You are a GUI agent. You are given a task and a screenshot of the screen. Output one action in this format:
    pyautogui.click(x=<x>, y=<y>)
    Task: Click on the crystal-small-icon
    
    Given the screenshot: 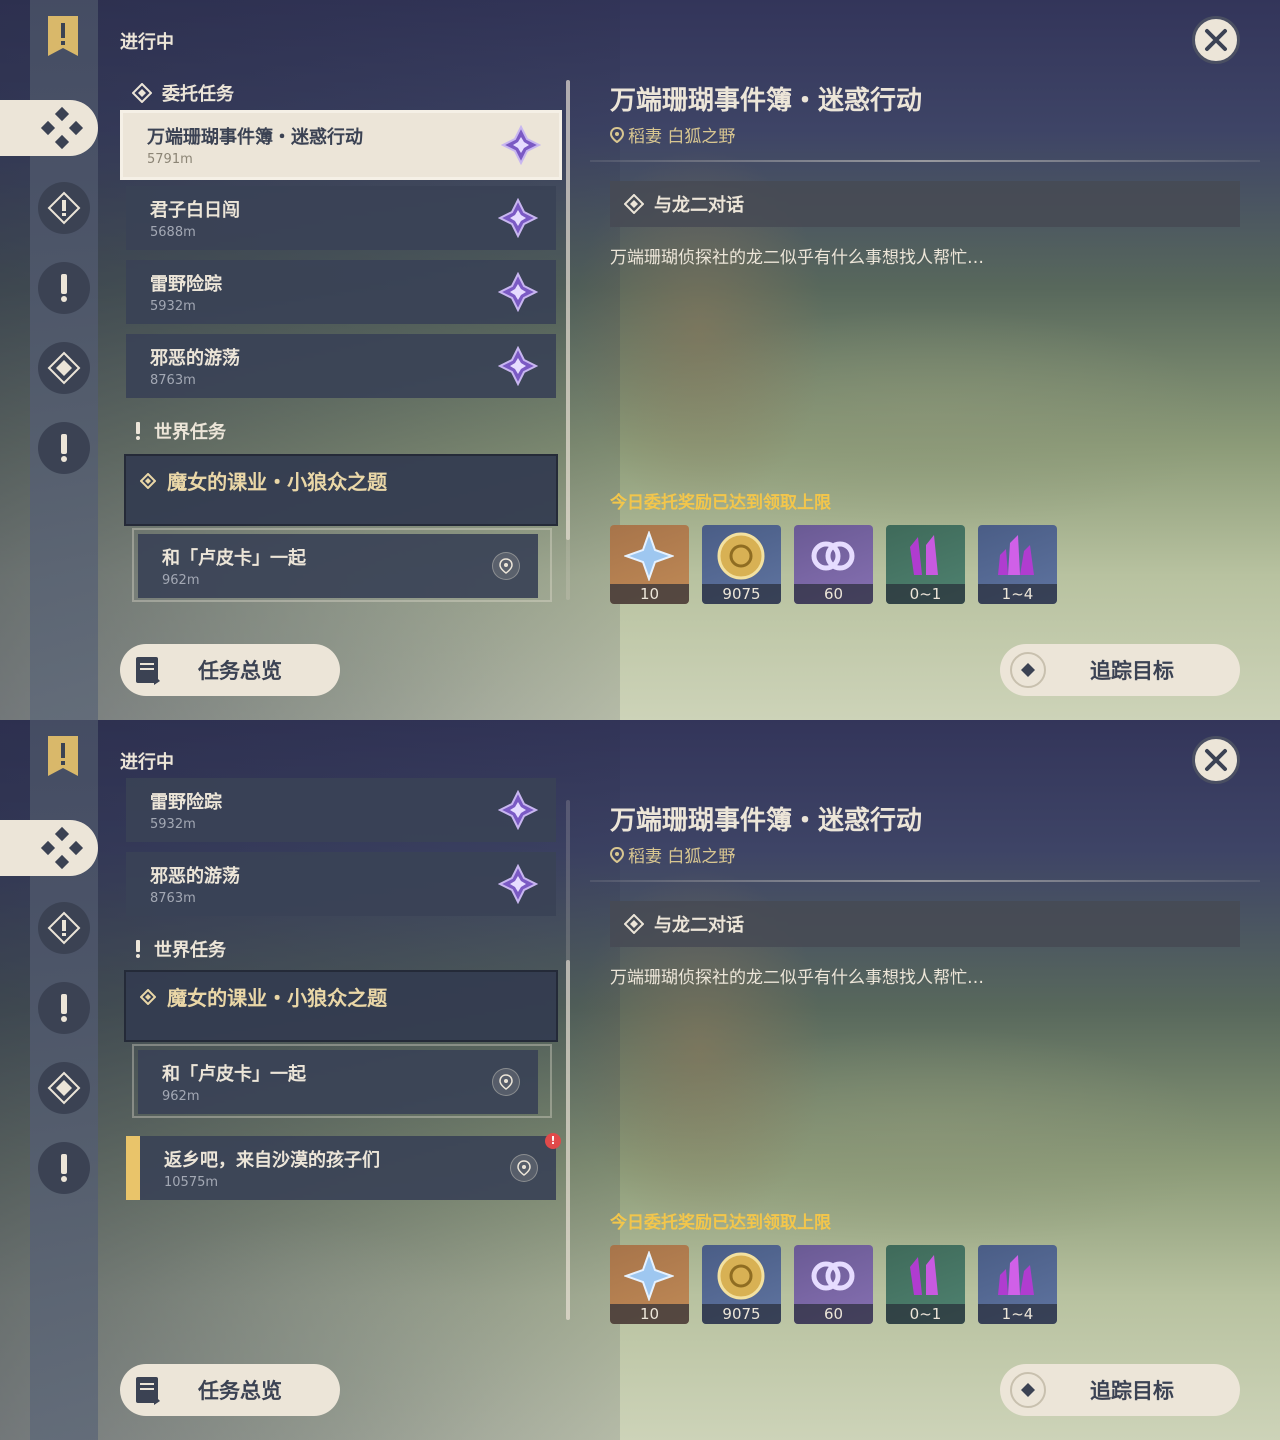 What is the action you would take?
    pyautogui.click(x=924, y=1275)
    